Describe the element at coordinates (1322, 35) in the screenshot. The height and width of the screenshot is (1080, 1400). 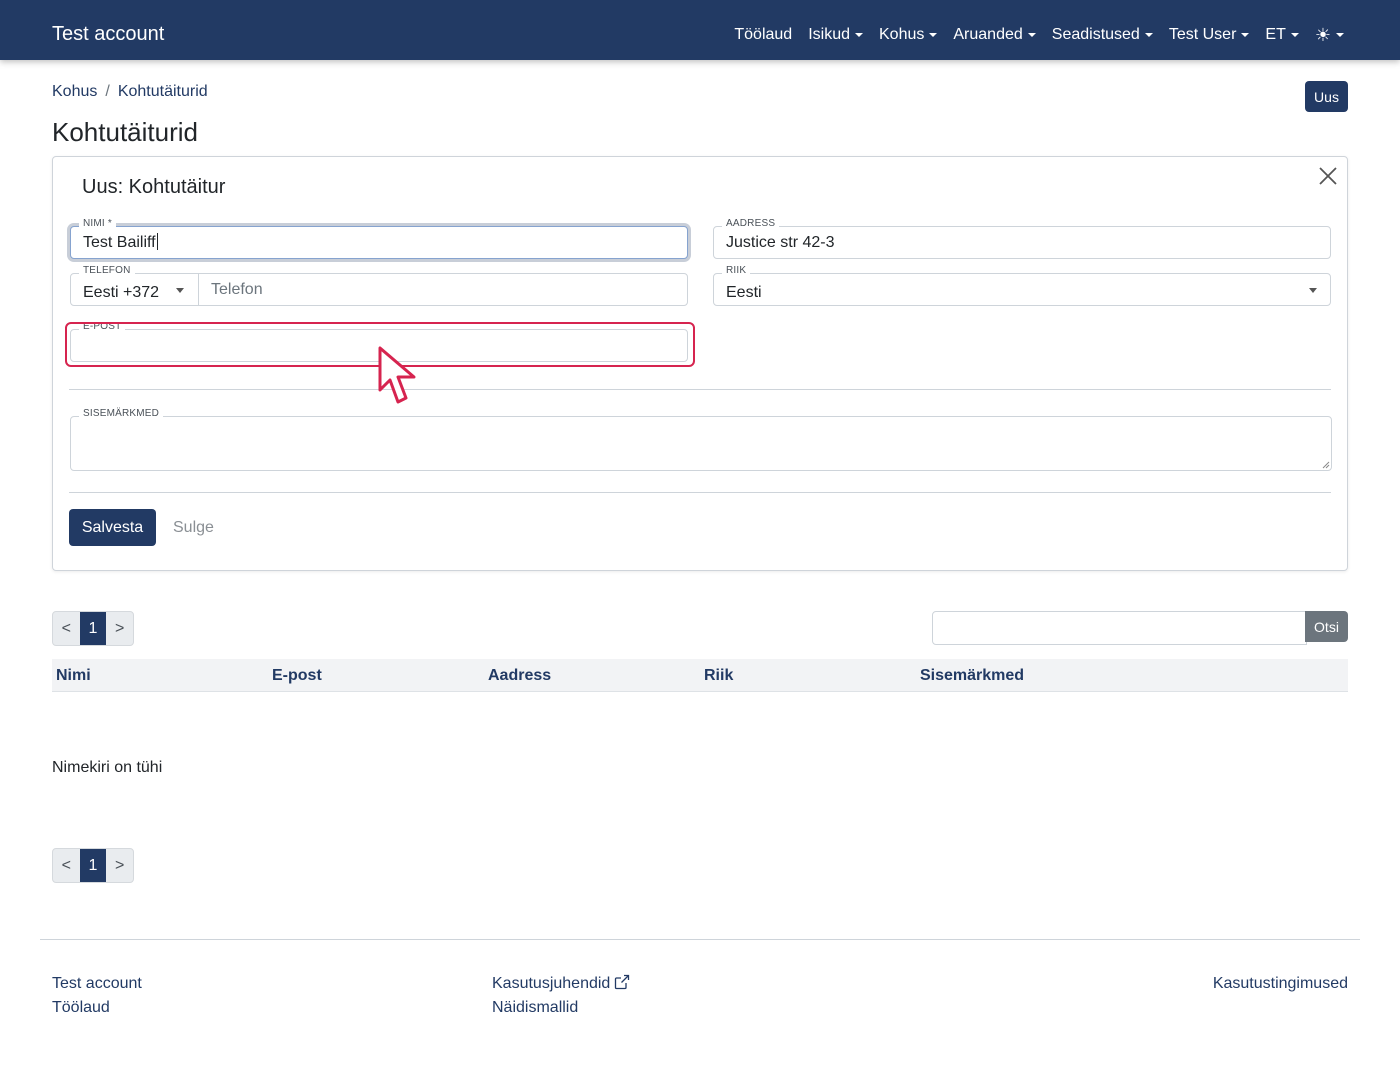
I see `sun-icon: ☀` at that location.